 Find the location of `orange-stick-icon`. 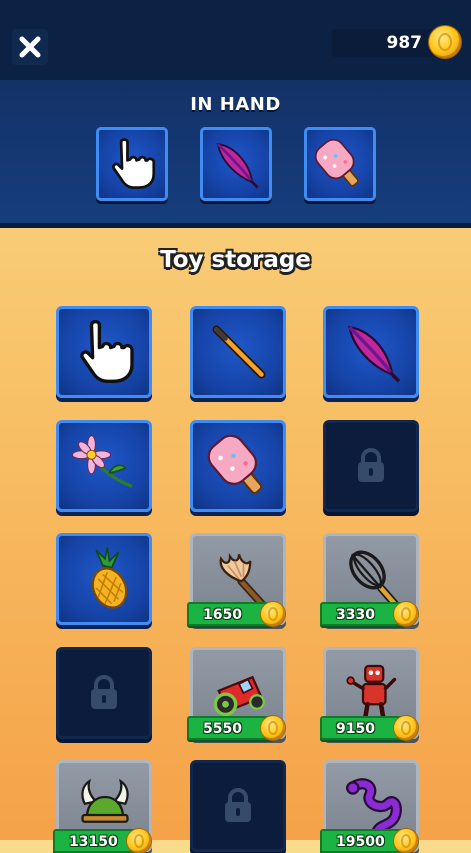

orange-stick-icon is located at coordinates (239, 352).